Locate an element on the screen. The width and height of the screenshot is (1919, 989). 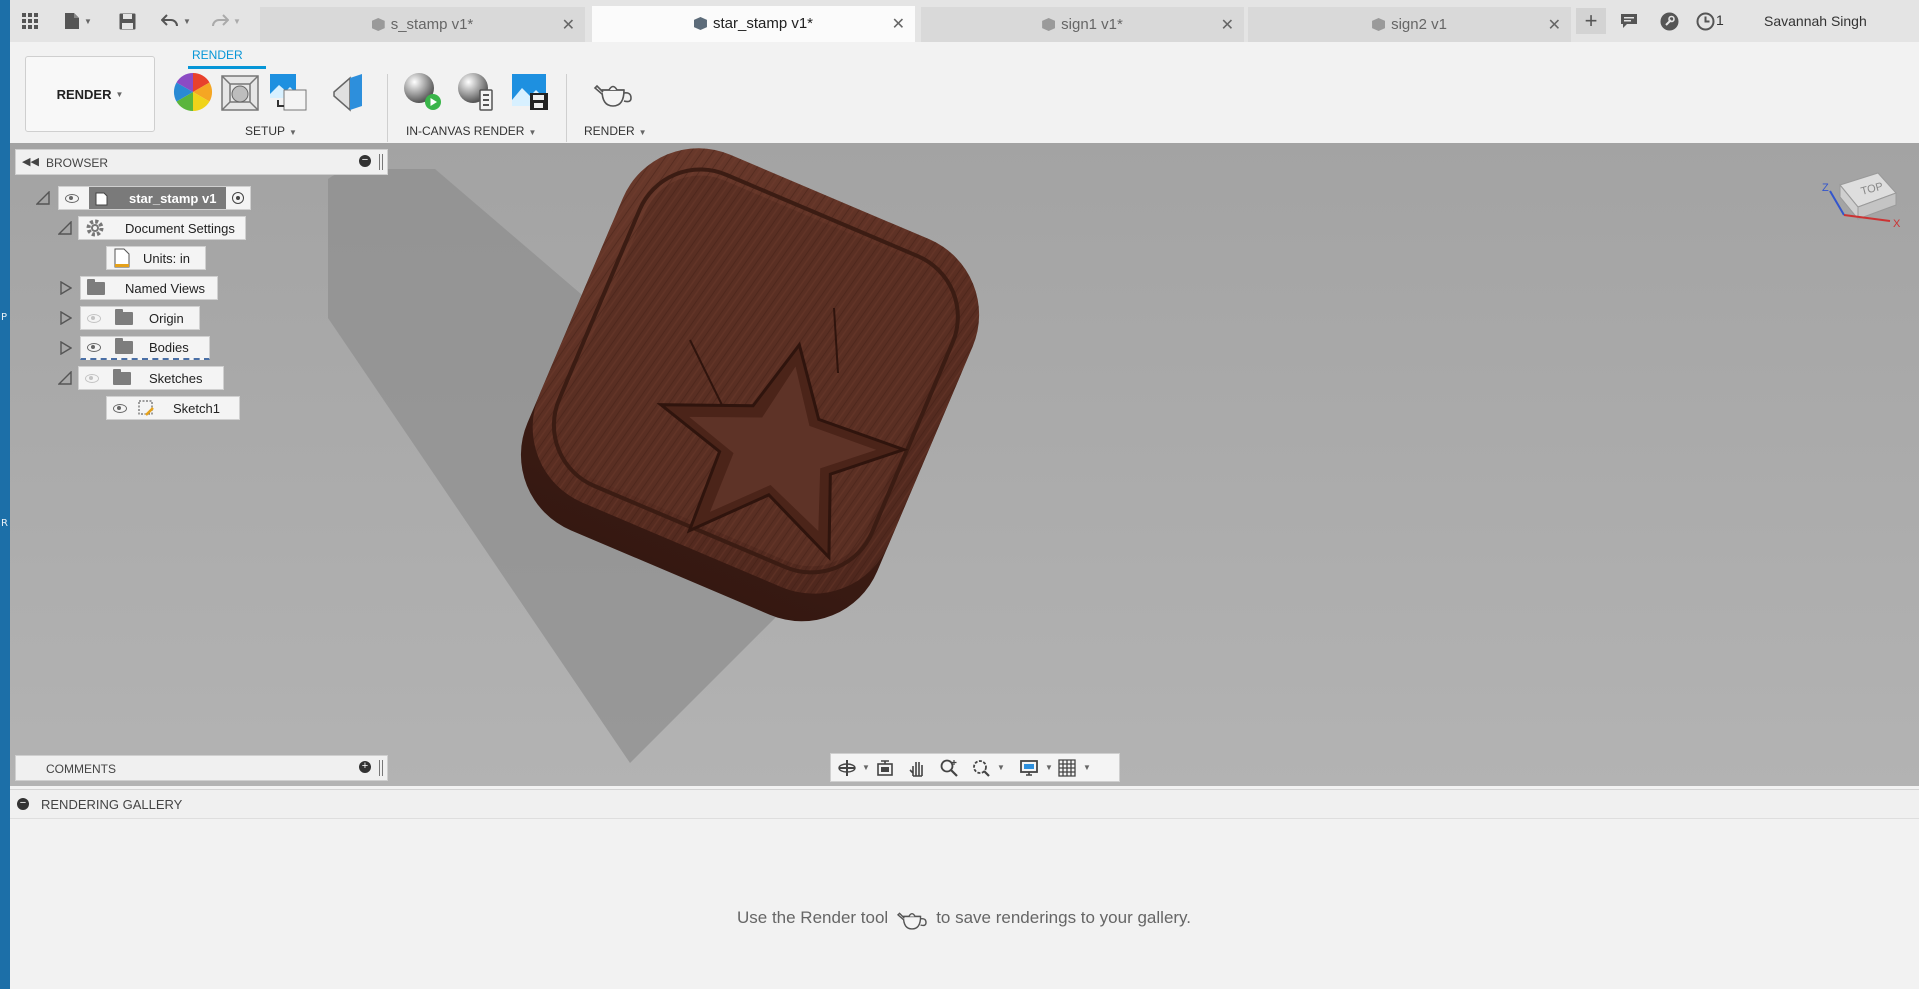
workspace-switcher: RENDER ▼ is located at coordinates (90, 94).